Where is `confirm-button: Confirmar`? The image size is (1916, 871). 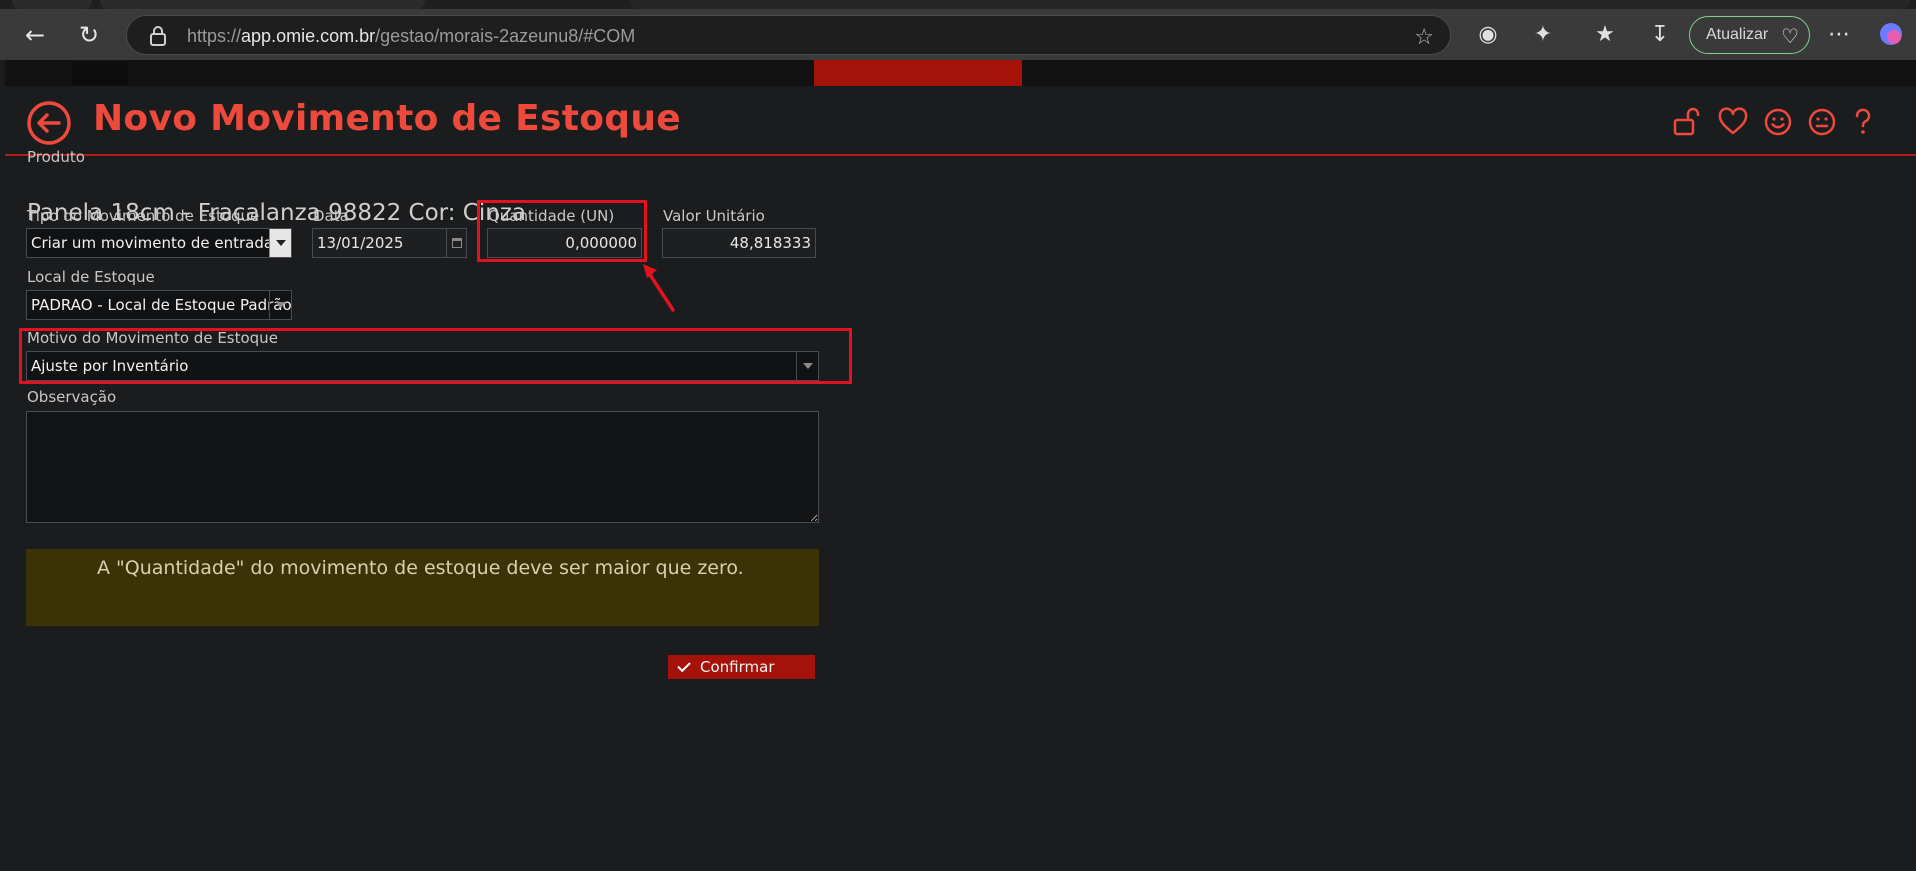 confirm-button: Confirmar is located at coordinates (741, 667).